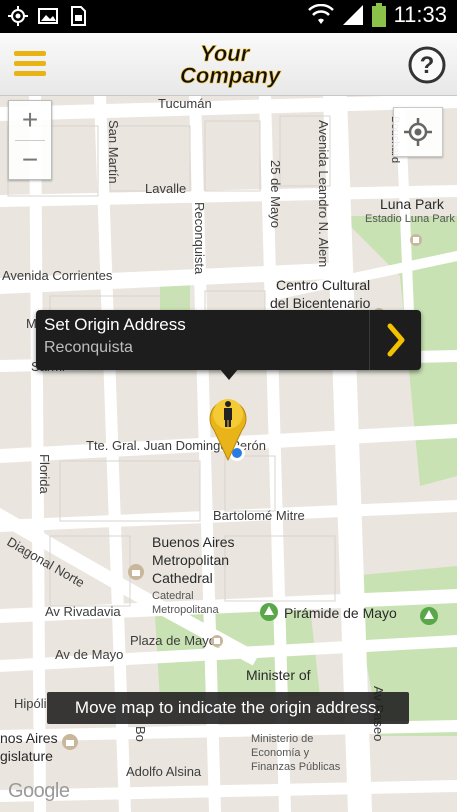 The image size is (457, 812). I want to click on street-label: 25 de Mayo, so click(275, 194).